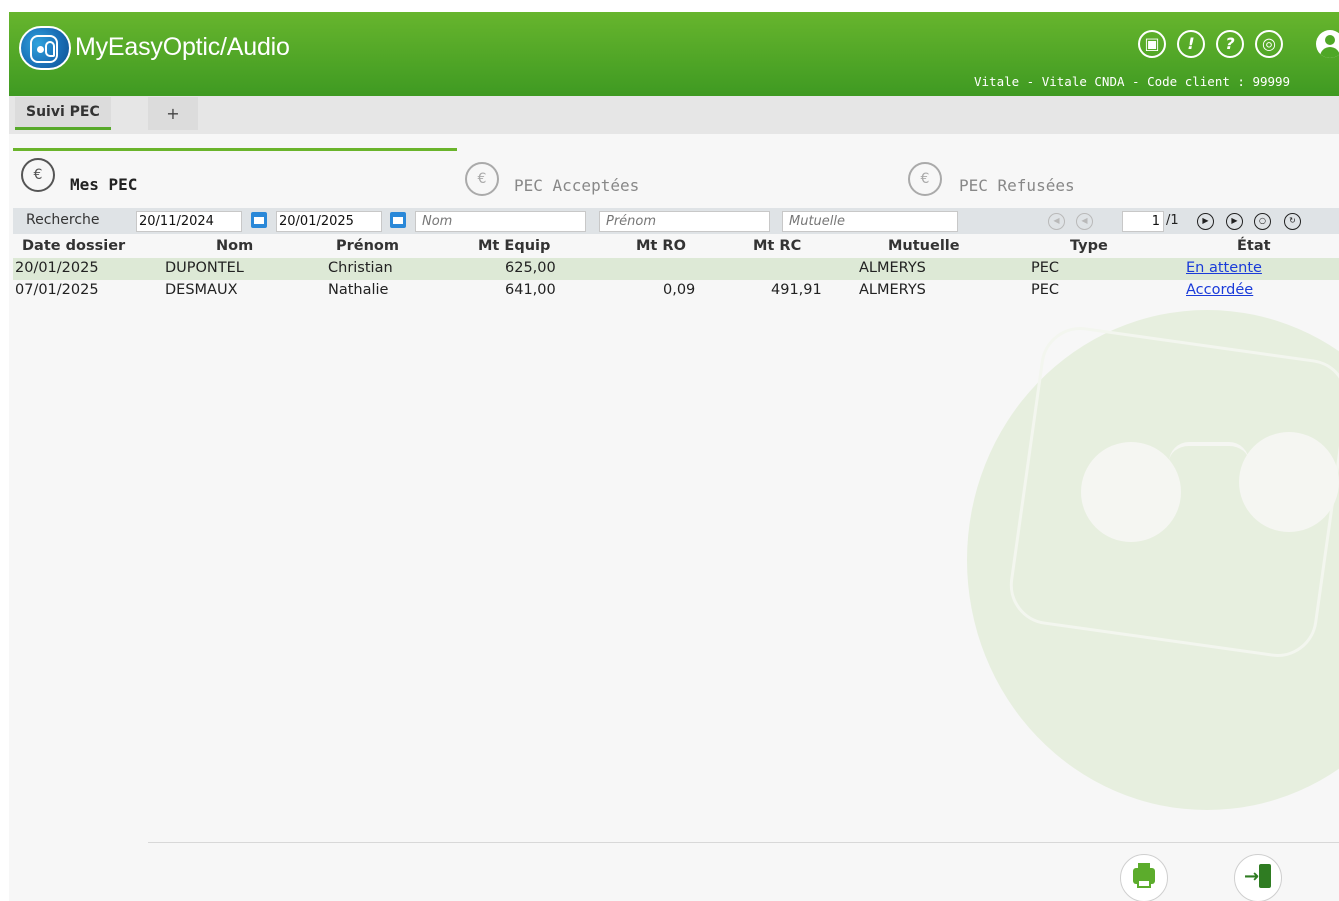  What do you see at coordinates (1056, 221) in the screenshot?
I see `first-page-icon: ◀` at bounding box center [1056, 221].